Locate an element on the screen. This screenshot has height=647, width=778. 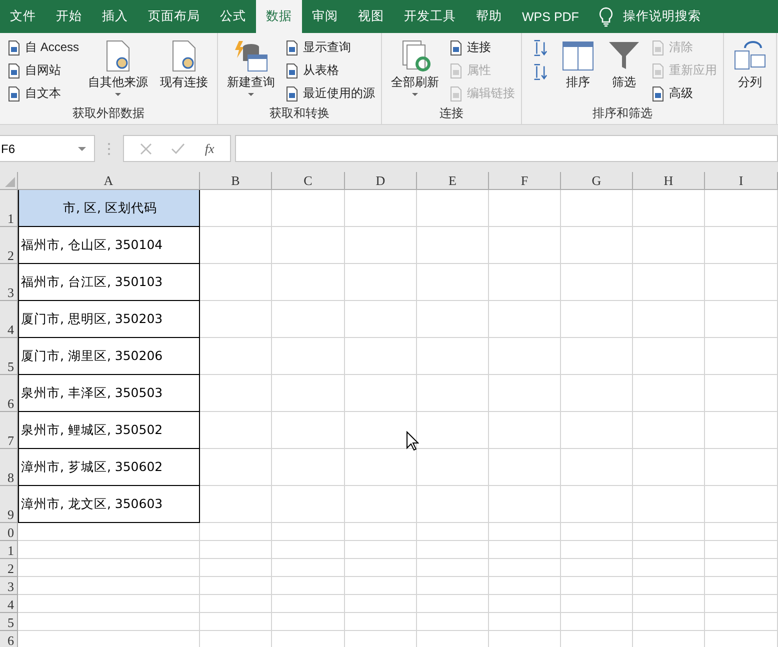
row-header: 8 is located at coordinates (9, 467).